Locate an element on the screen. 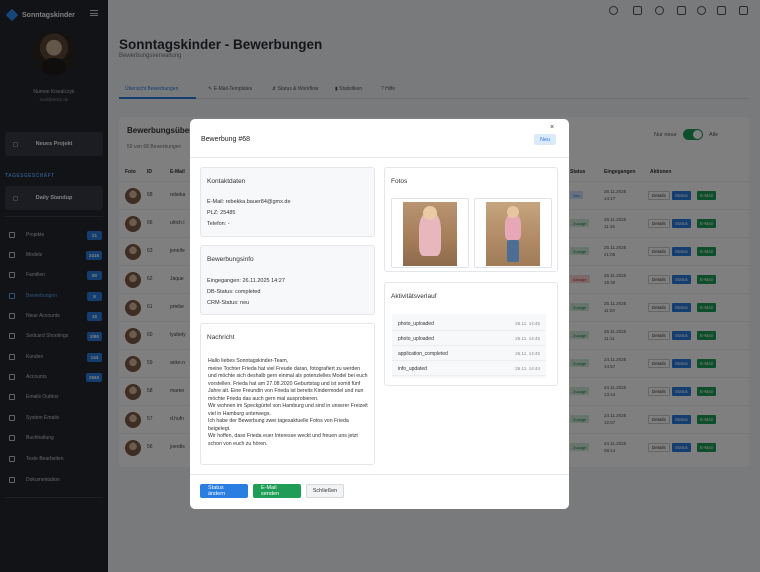  contact-email: E-Mail: rebekka.bauer84@gmx.de is located at coordinates (249, 202).